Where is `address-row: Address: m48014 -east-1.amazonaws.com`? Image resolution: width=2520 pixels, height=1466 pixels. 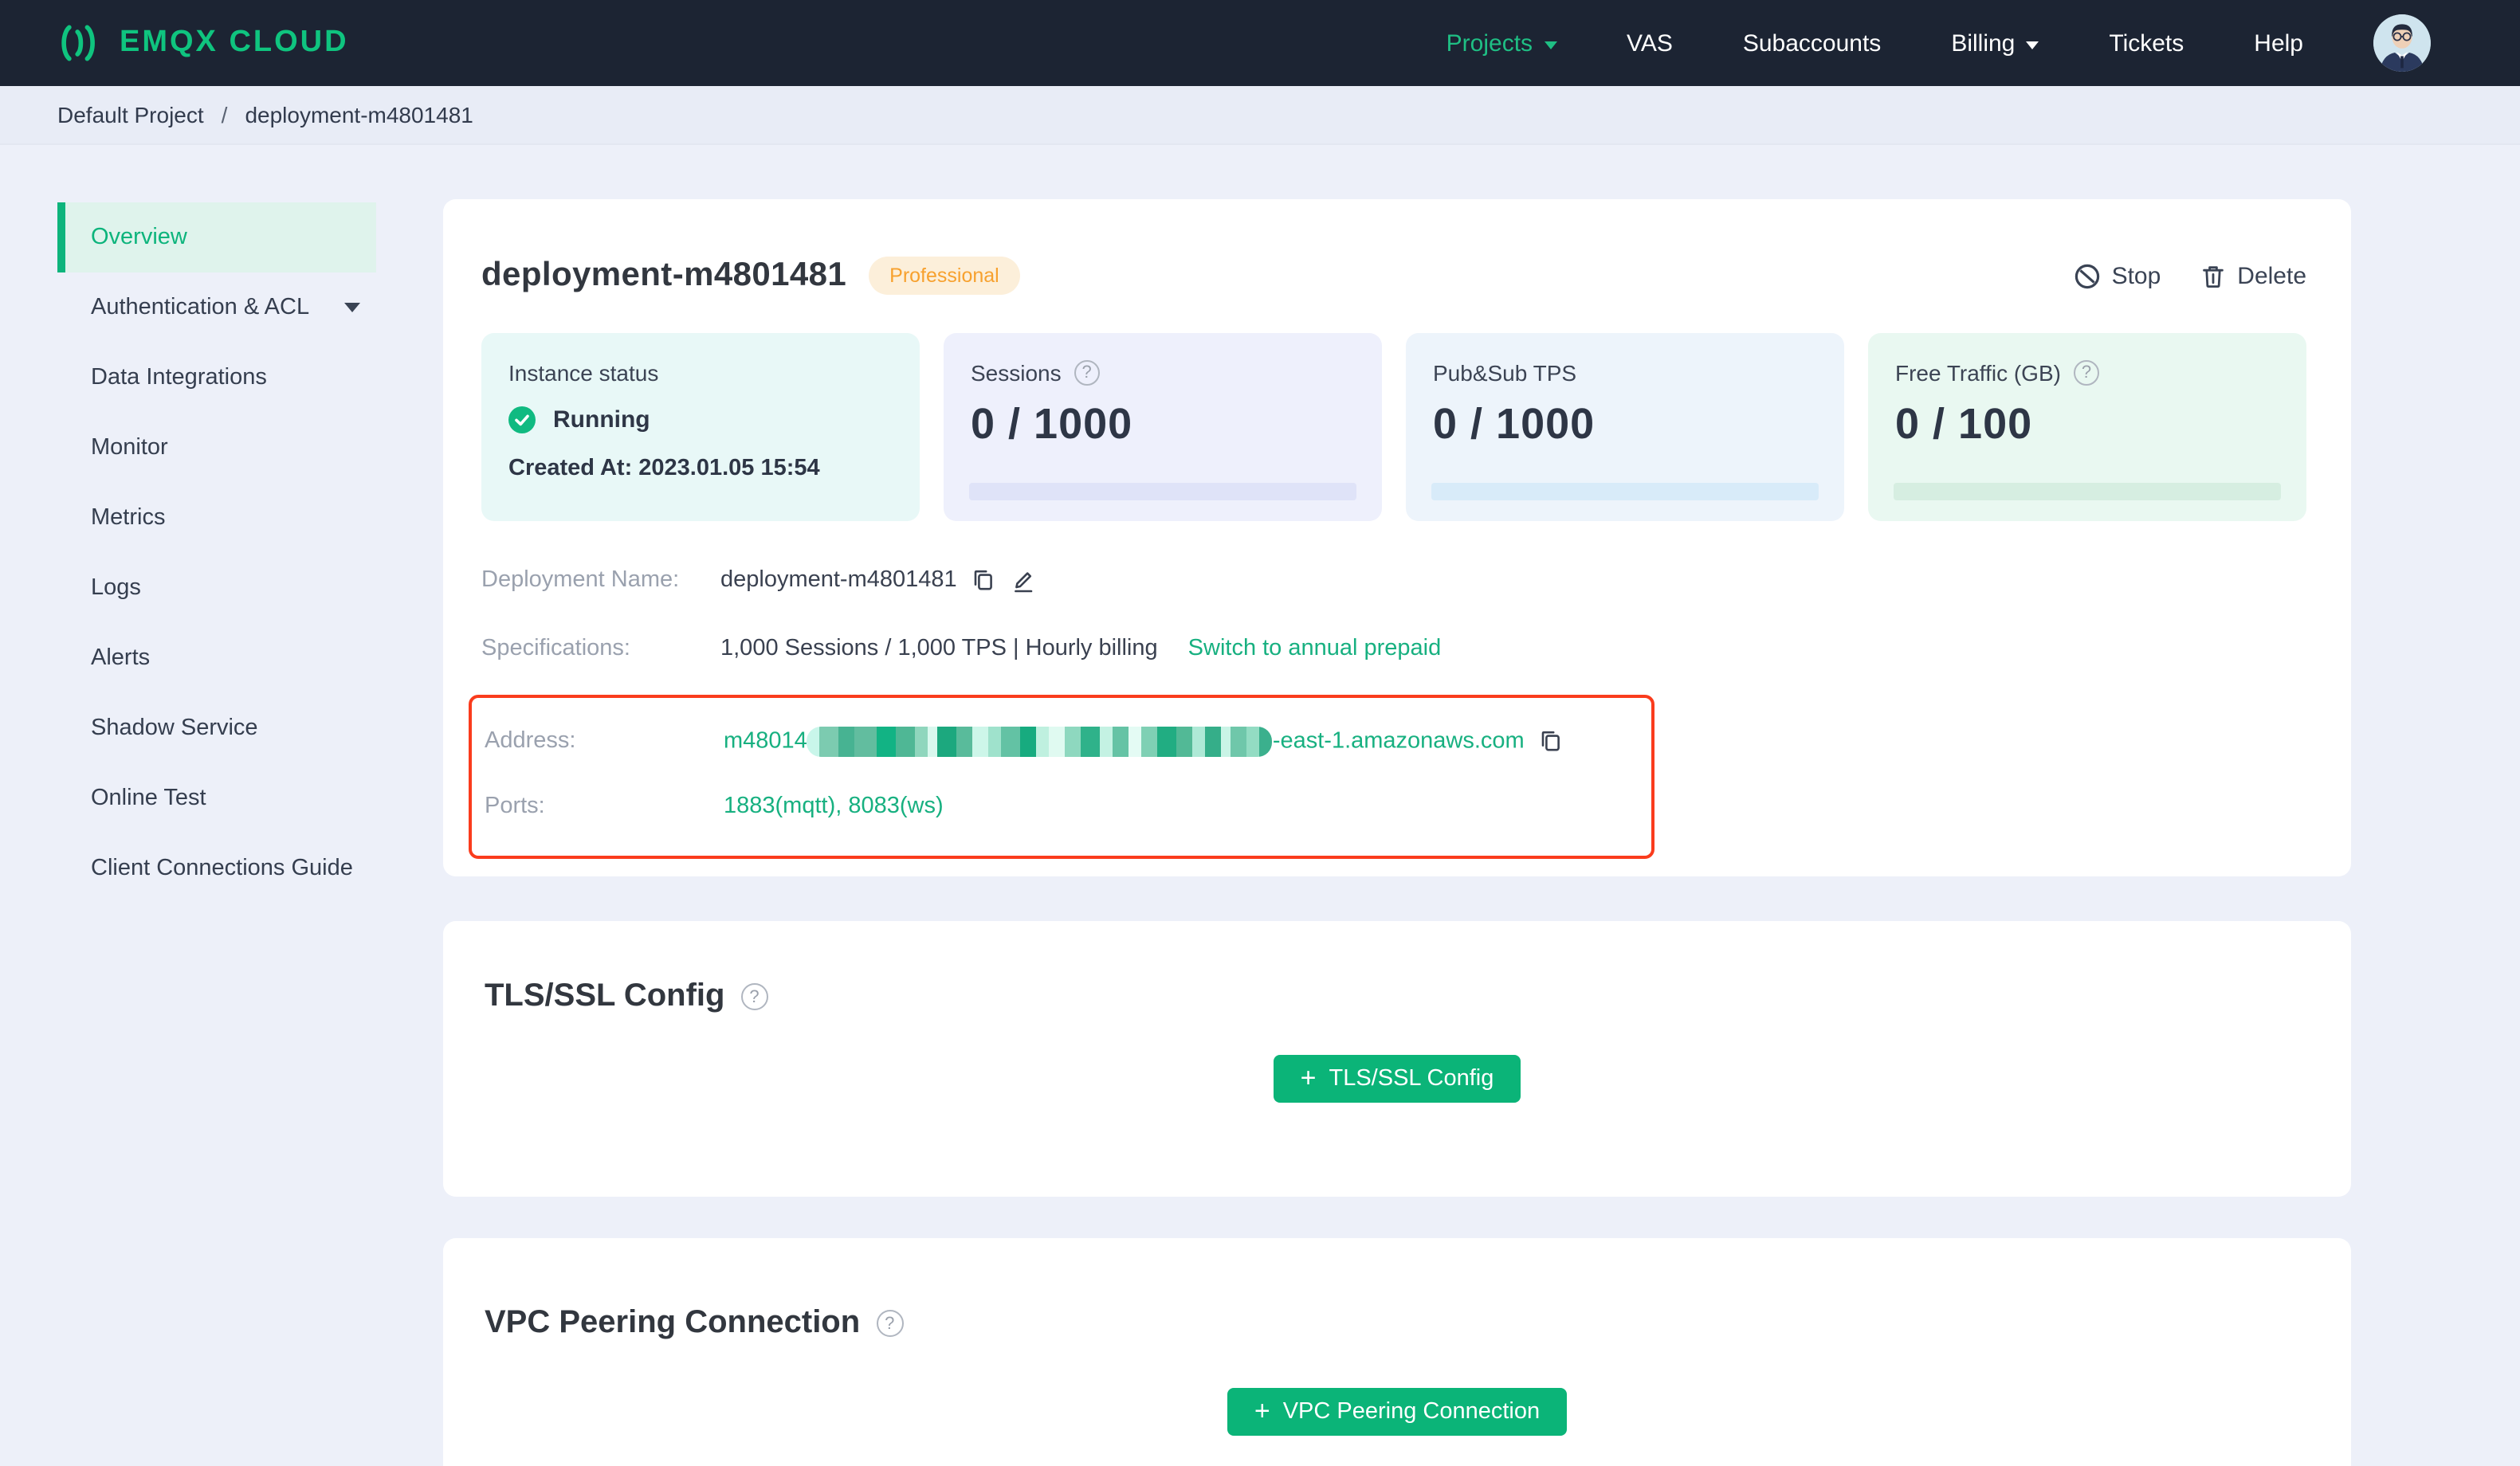 address-row: Address: m48014 -east-1.amazonaws.com is located at coordinates (1068, 741).